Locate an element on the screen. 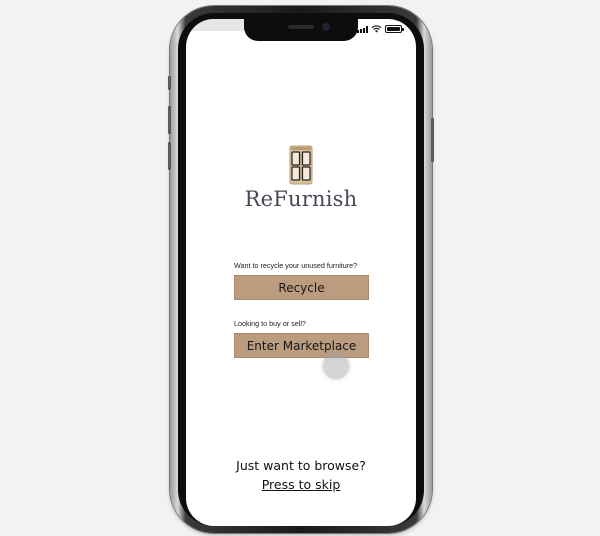 This screenshot has width=600, height=536. earpiece-speaker is located at coordinates (301, 27).